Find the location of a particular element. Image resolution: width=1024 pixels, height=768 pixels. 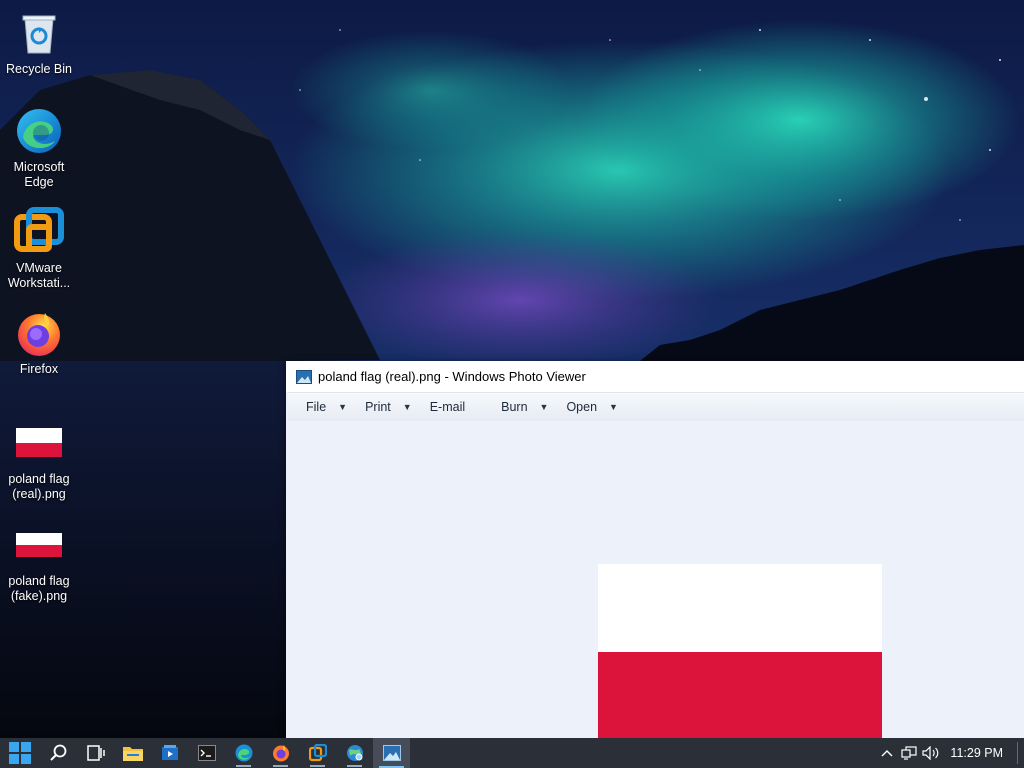

media-player-icon is located at coordinates (169, 752).